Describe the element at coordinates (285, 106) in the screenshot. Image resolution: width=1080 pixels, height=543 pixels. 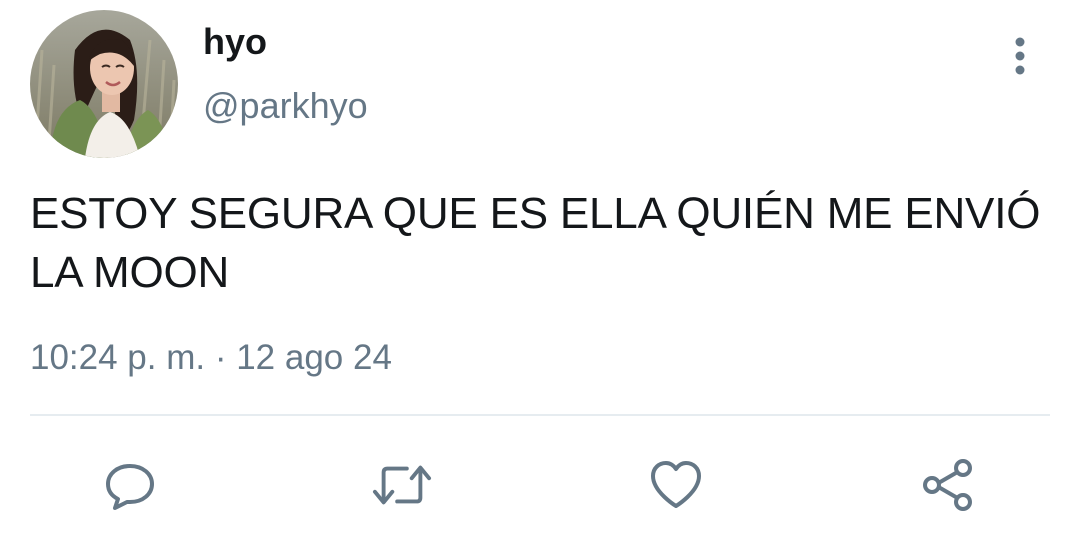
I see `author-handle: @parkhyo` at that location.